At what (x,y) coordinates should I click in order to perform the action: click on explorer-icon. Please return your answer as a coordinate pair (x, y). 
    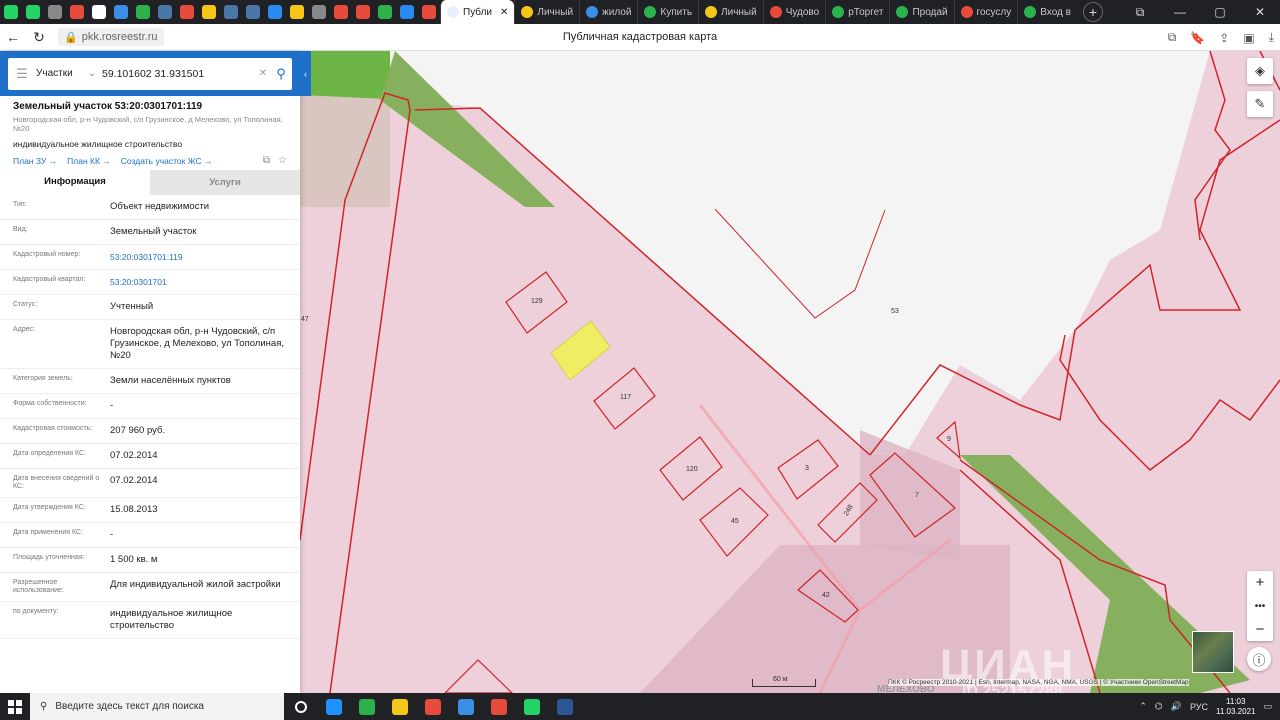
    Looking at the image, I should click on (399, 706).